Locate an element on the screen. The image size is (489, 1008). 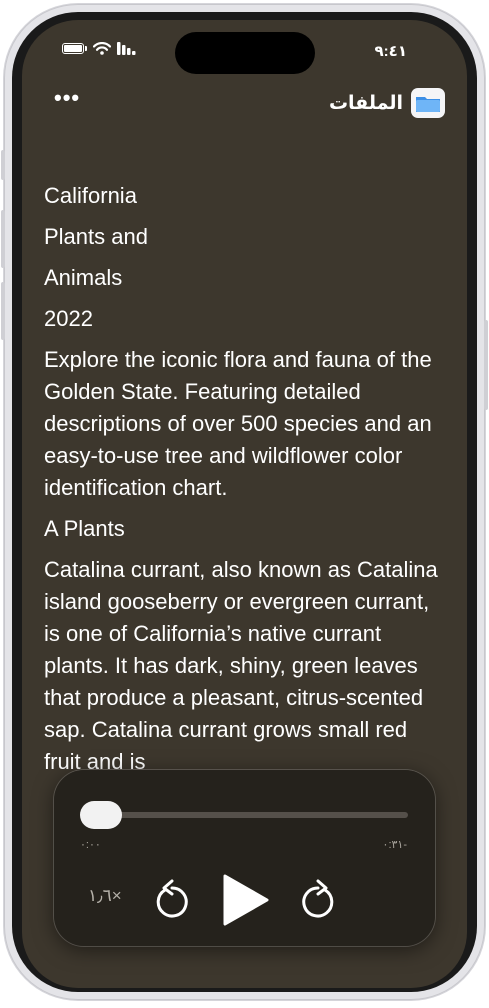
skip-back-icon is located at coordinates (172, 898).